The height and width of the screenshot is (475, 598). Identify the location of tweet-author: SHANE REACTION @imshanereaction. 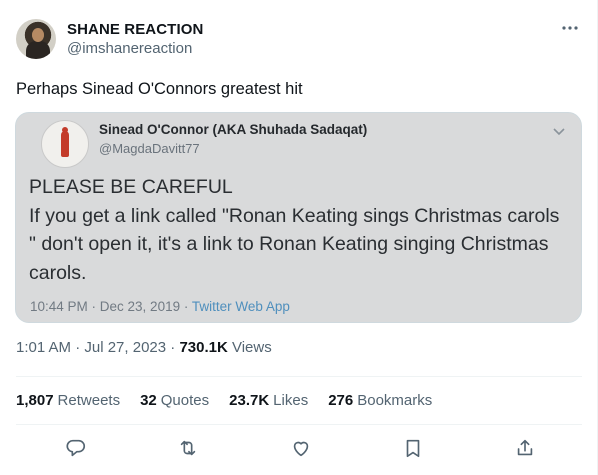
(109, 39).